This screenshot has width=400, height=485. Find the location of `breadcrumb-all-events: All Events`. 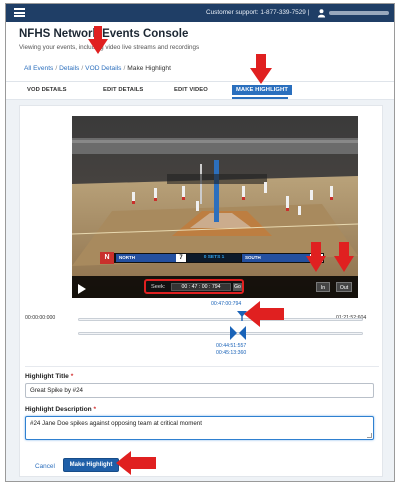

breadcrumb-all-events: All Events is located at coordinates (38, 68).